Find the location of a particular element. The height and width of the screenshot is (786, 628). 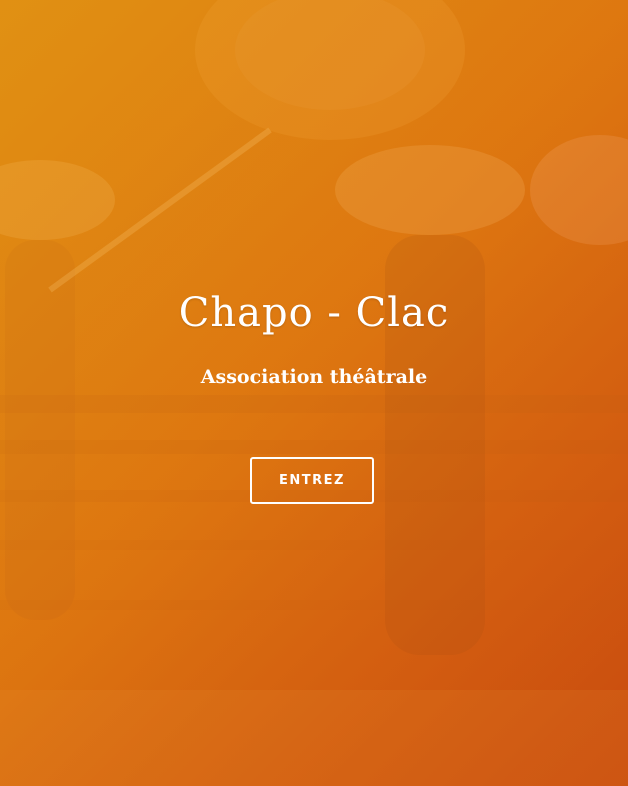

site-subtitle: Association théâtrale is located at coordinates (314, 377).